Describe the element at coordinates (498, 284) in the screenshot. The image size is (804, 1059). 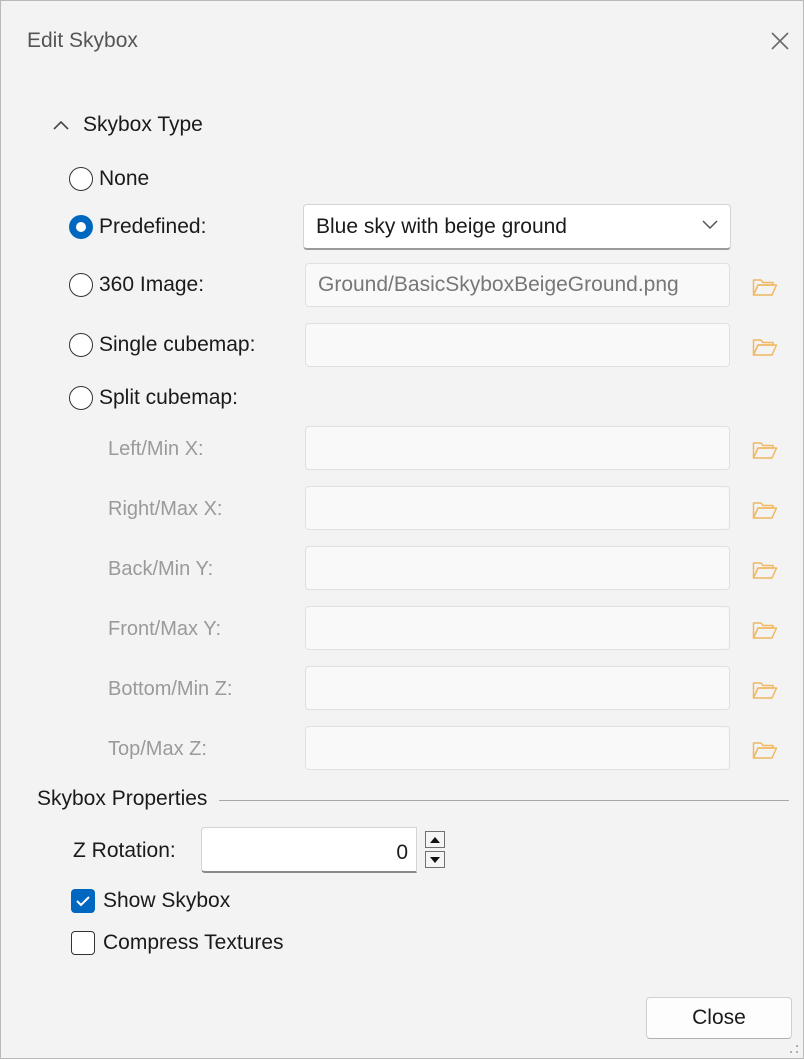
I see `image-path-value: Ground/BasicSkyboxBeigeGround.png` at that location.